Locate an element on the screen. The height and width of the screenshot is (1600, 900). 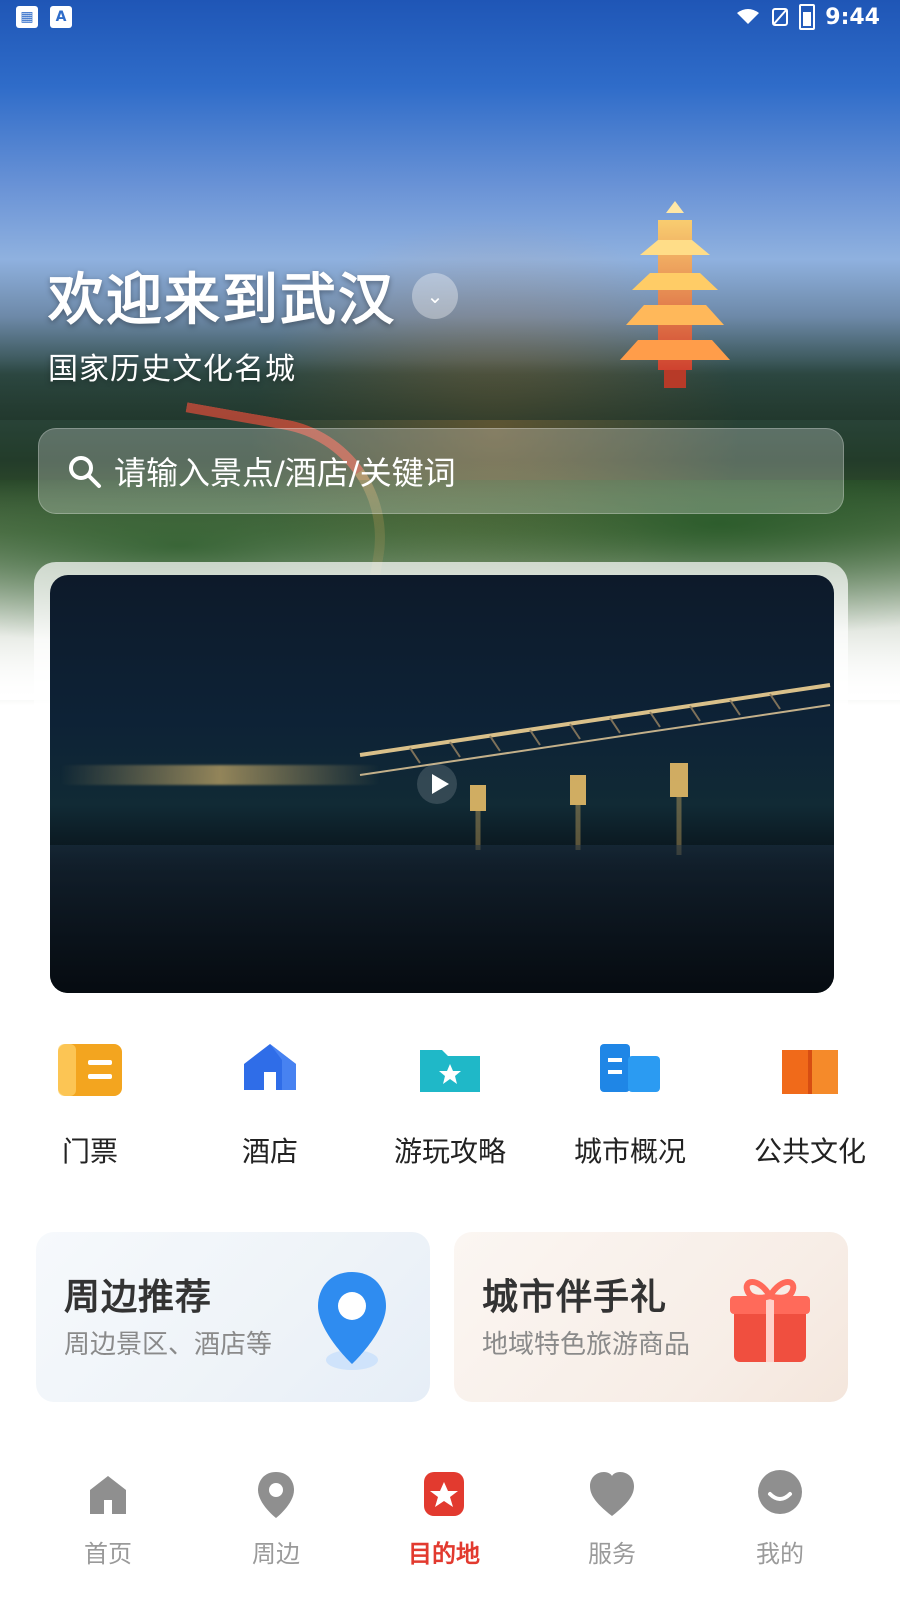
tab-label: 周边 is located at coordinates (276, 1554).